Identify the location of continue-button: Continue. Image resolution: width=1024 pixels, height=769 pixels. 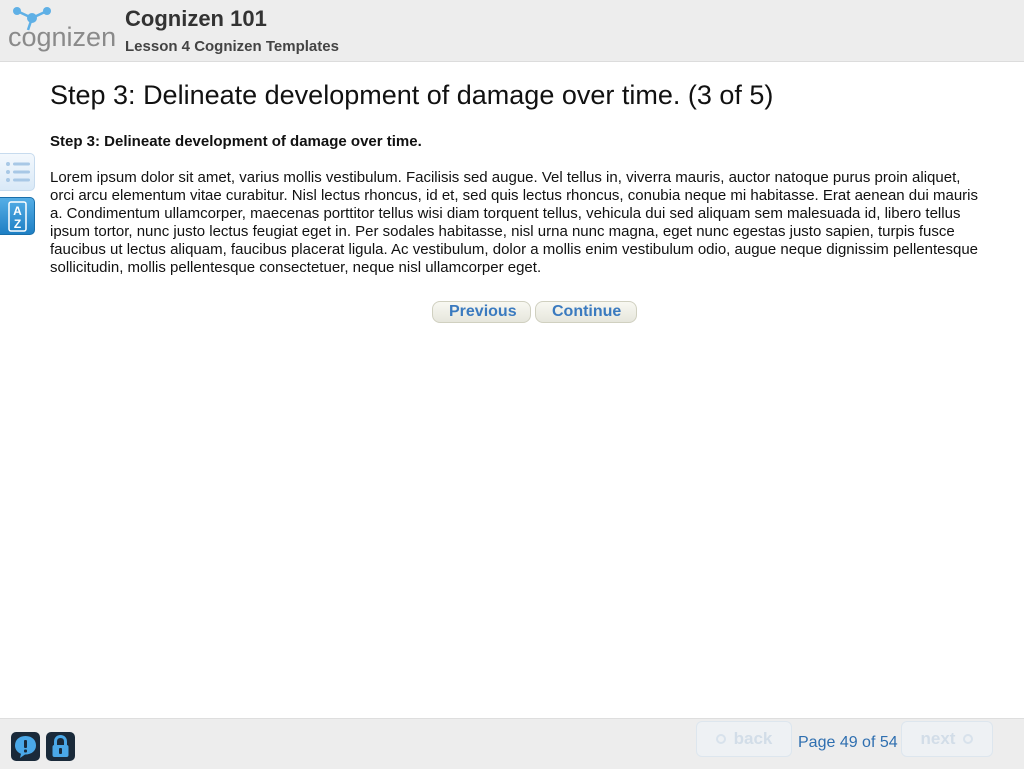
(586, 312).